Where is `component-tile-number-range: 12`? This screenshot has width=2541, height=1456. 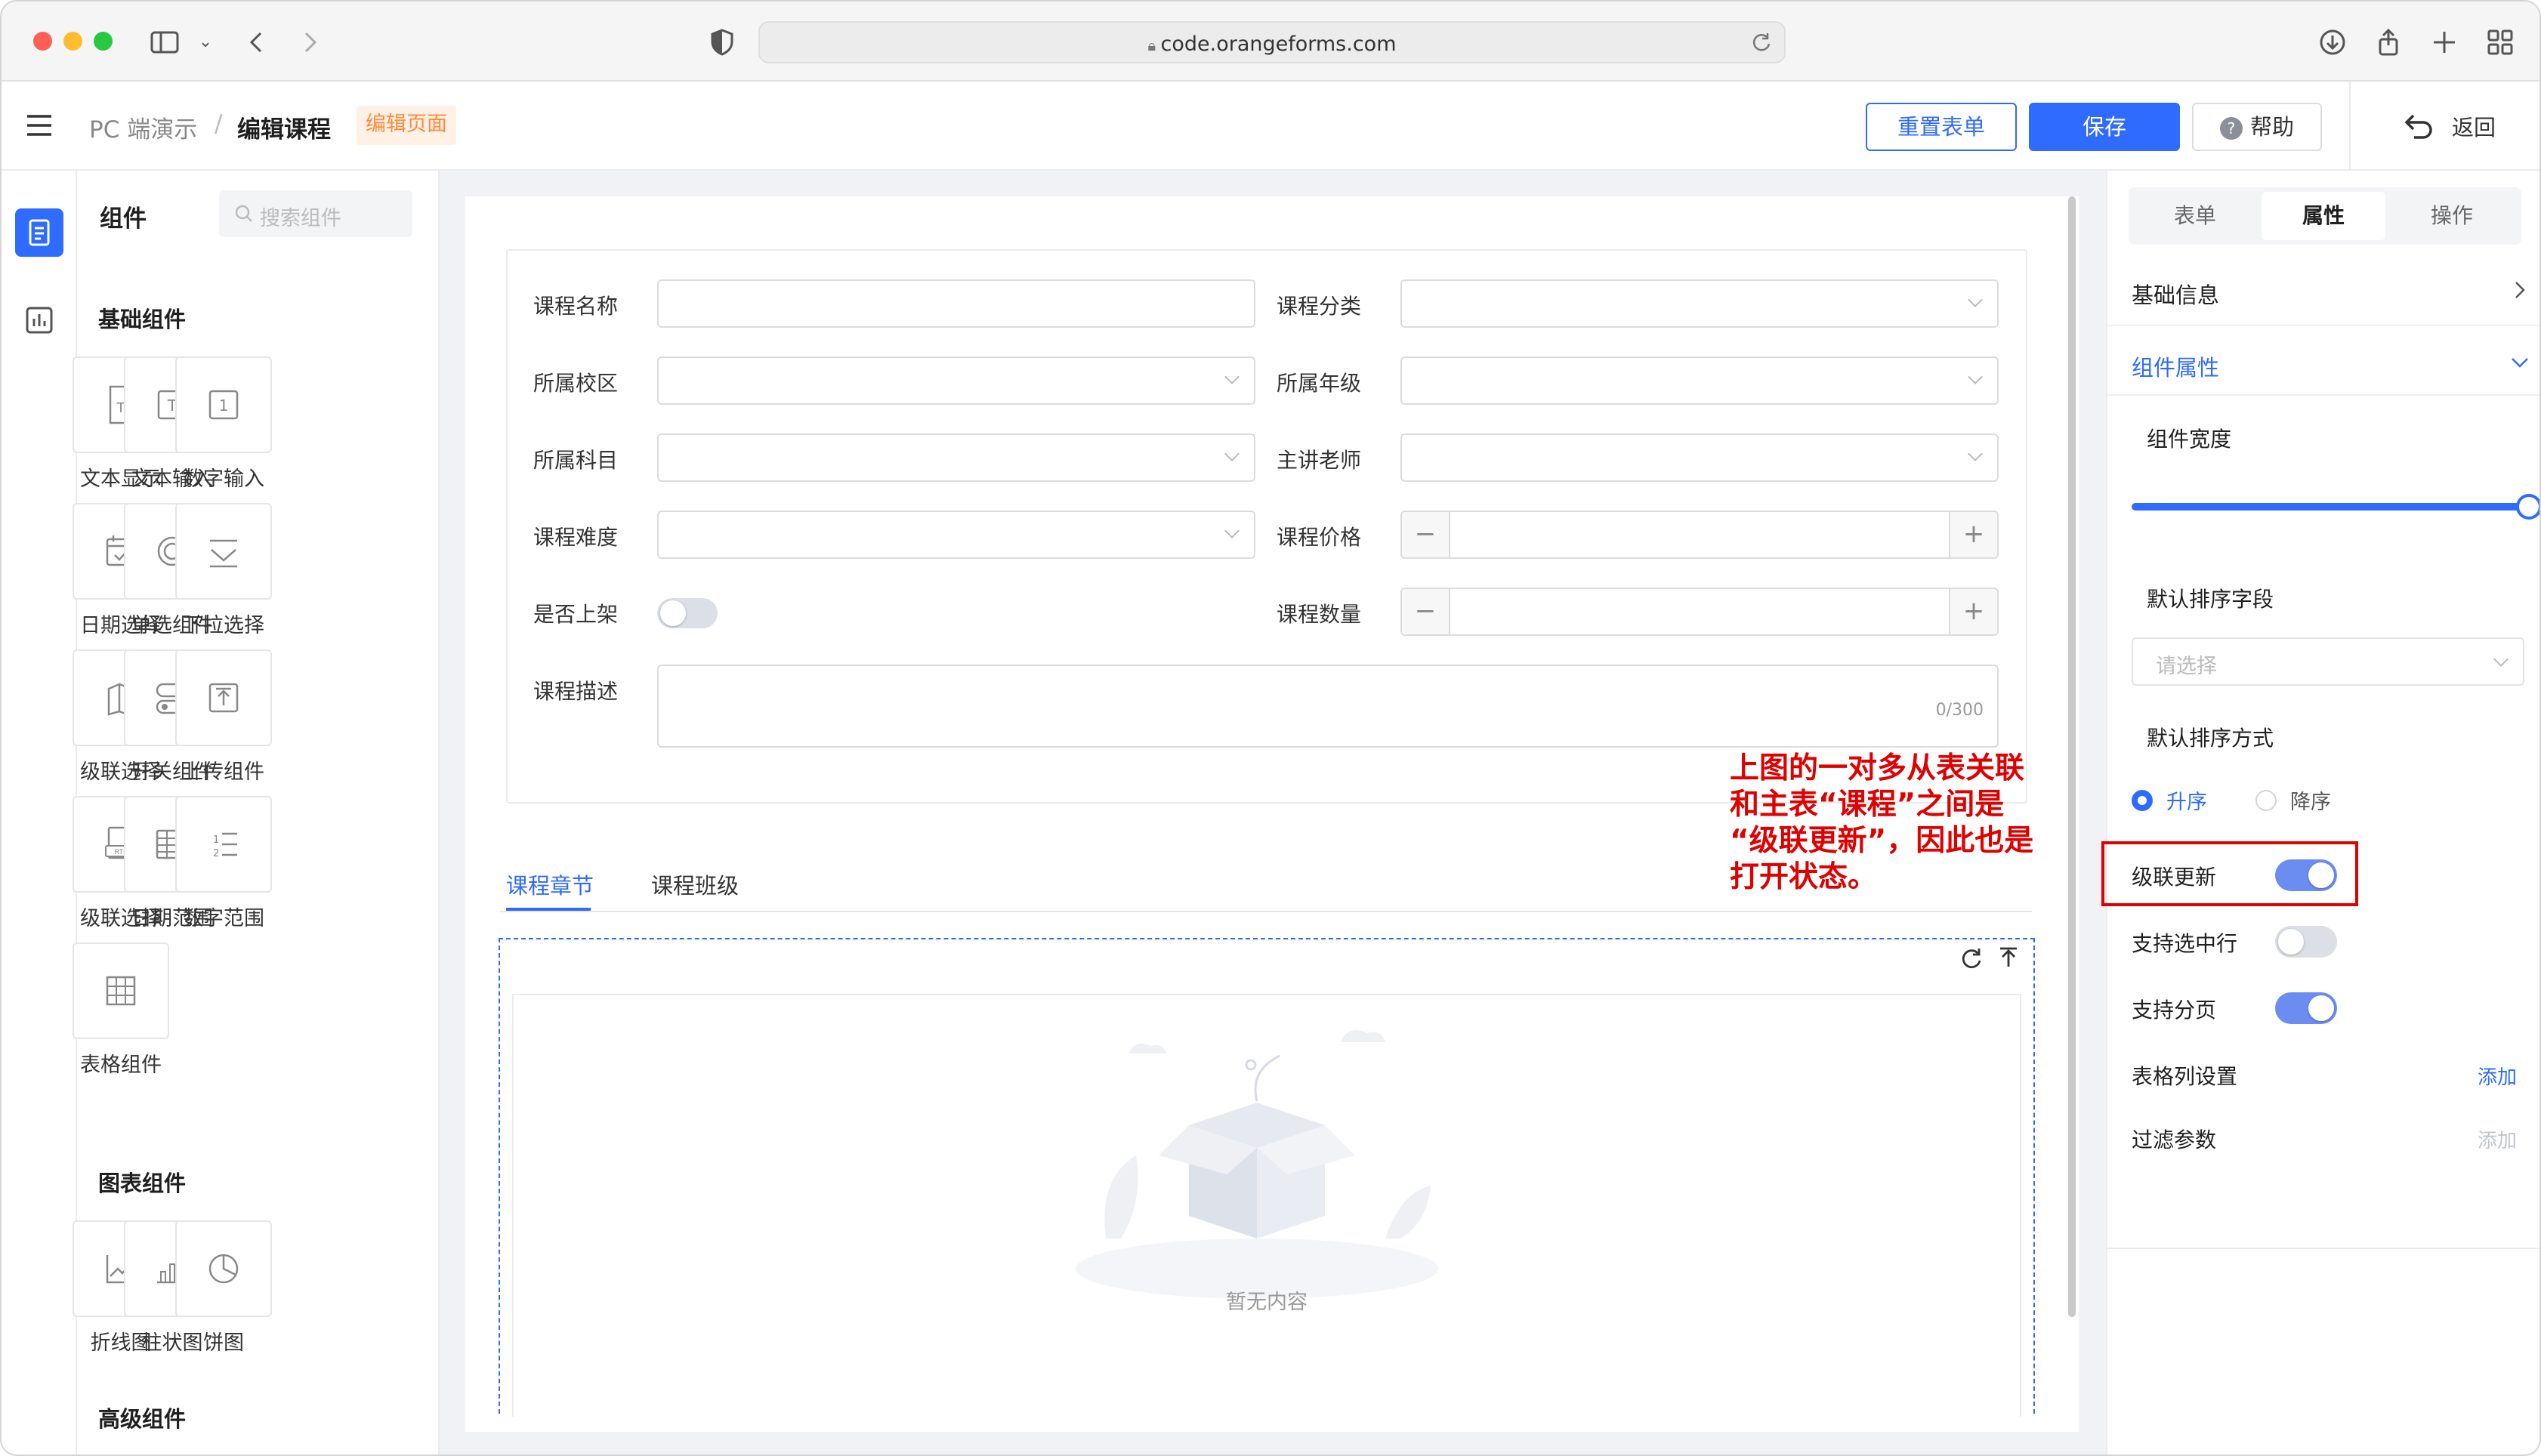 component-tile-number-range: 12 is located at coordinates (223, 844).